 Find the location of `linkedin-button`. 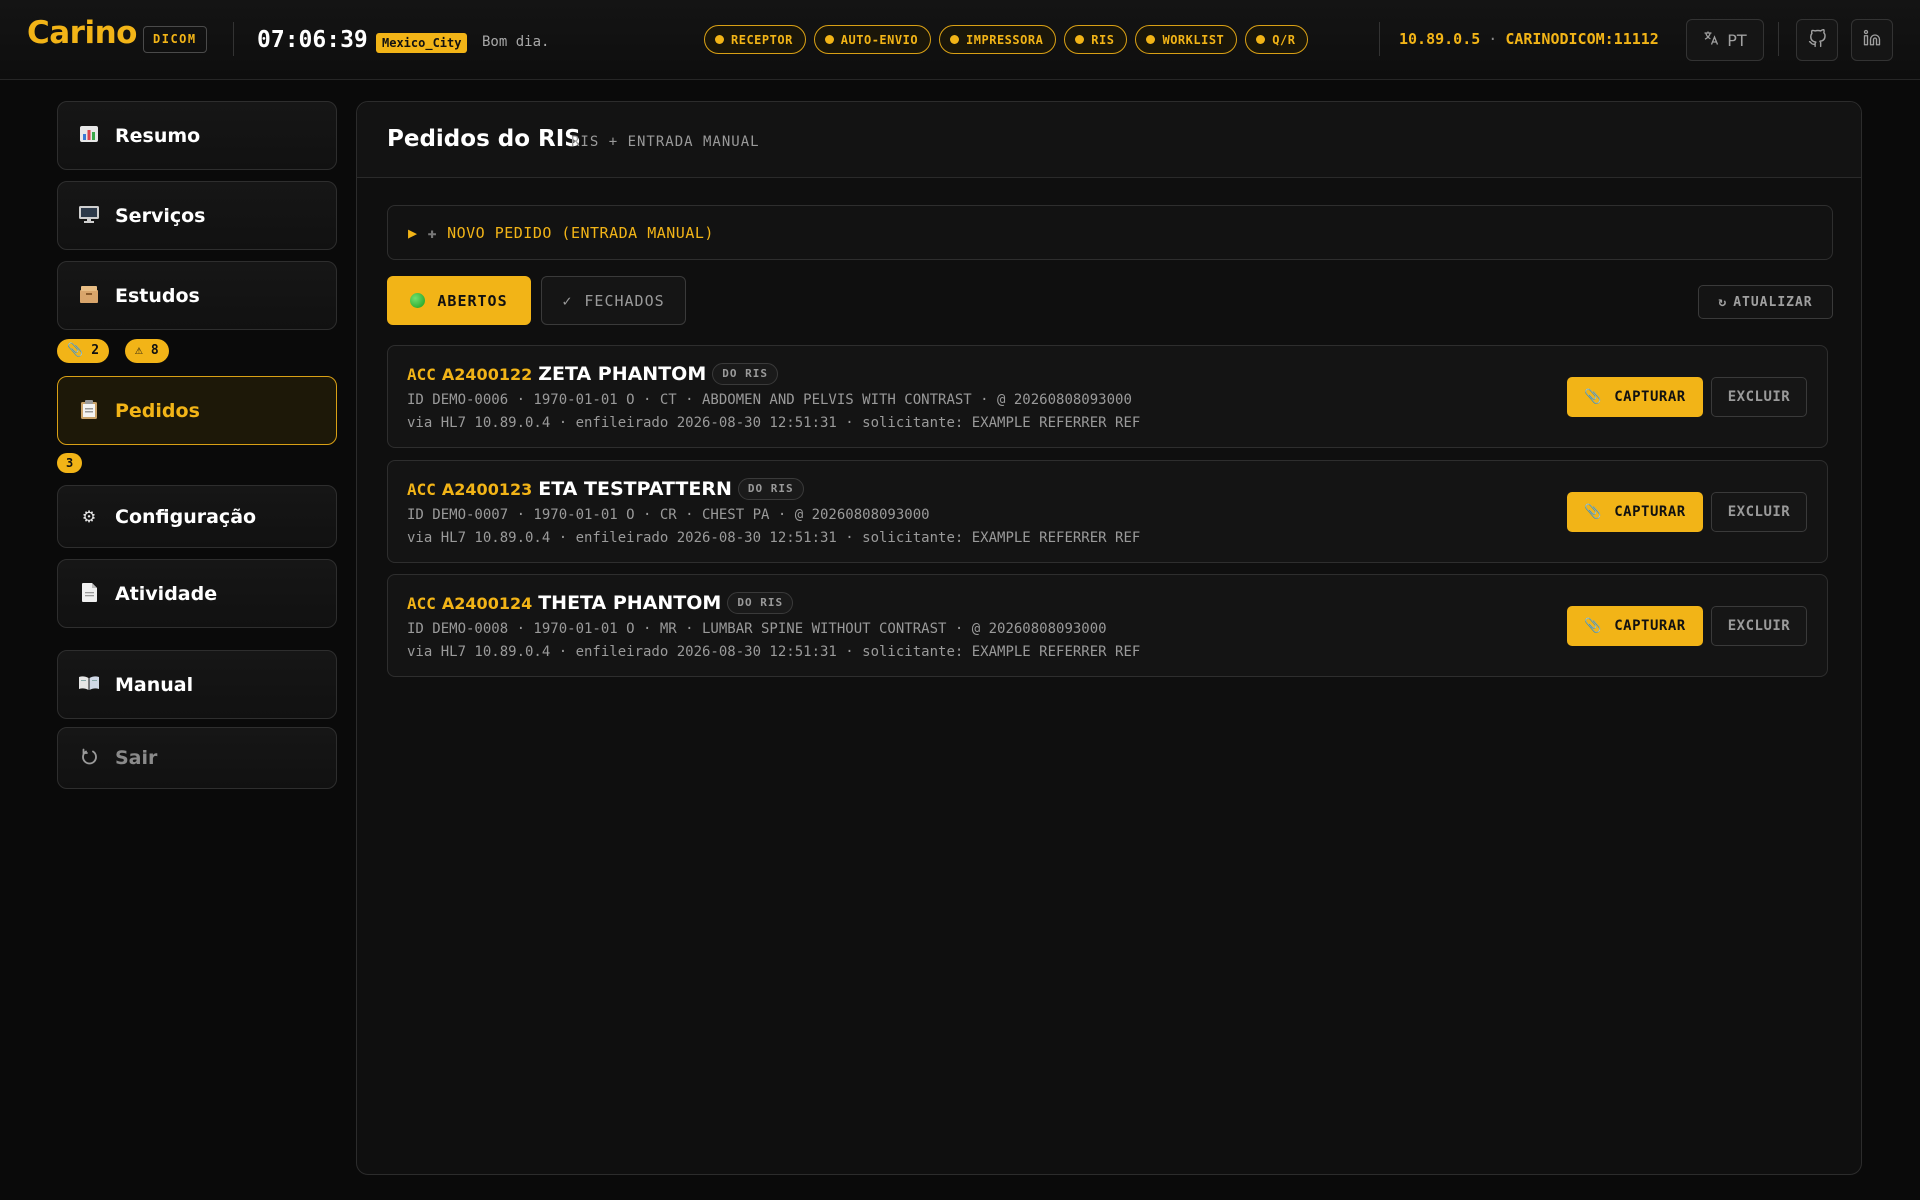

linkedin-button is located at coordinates (1872, 40).